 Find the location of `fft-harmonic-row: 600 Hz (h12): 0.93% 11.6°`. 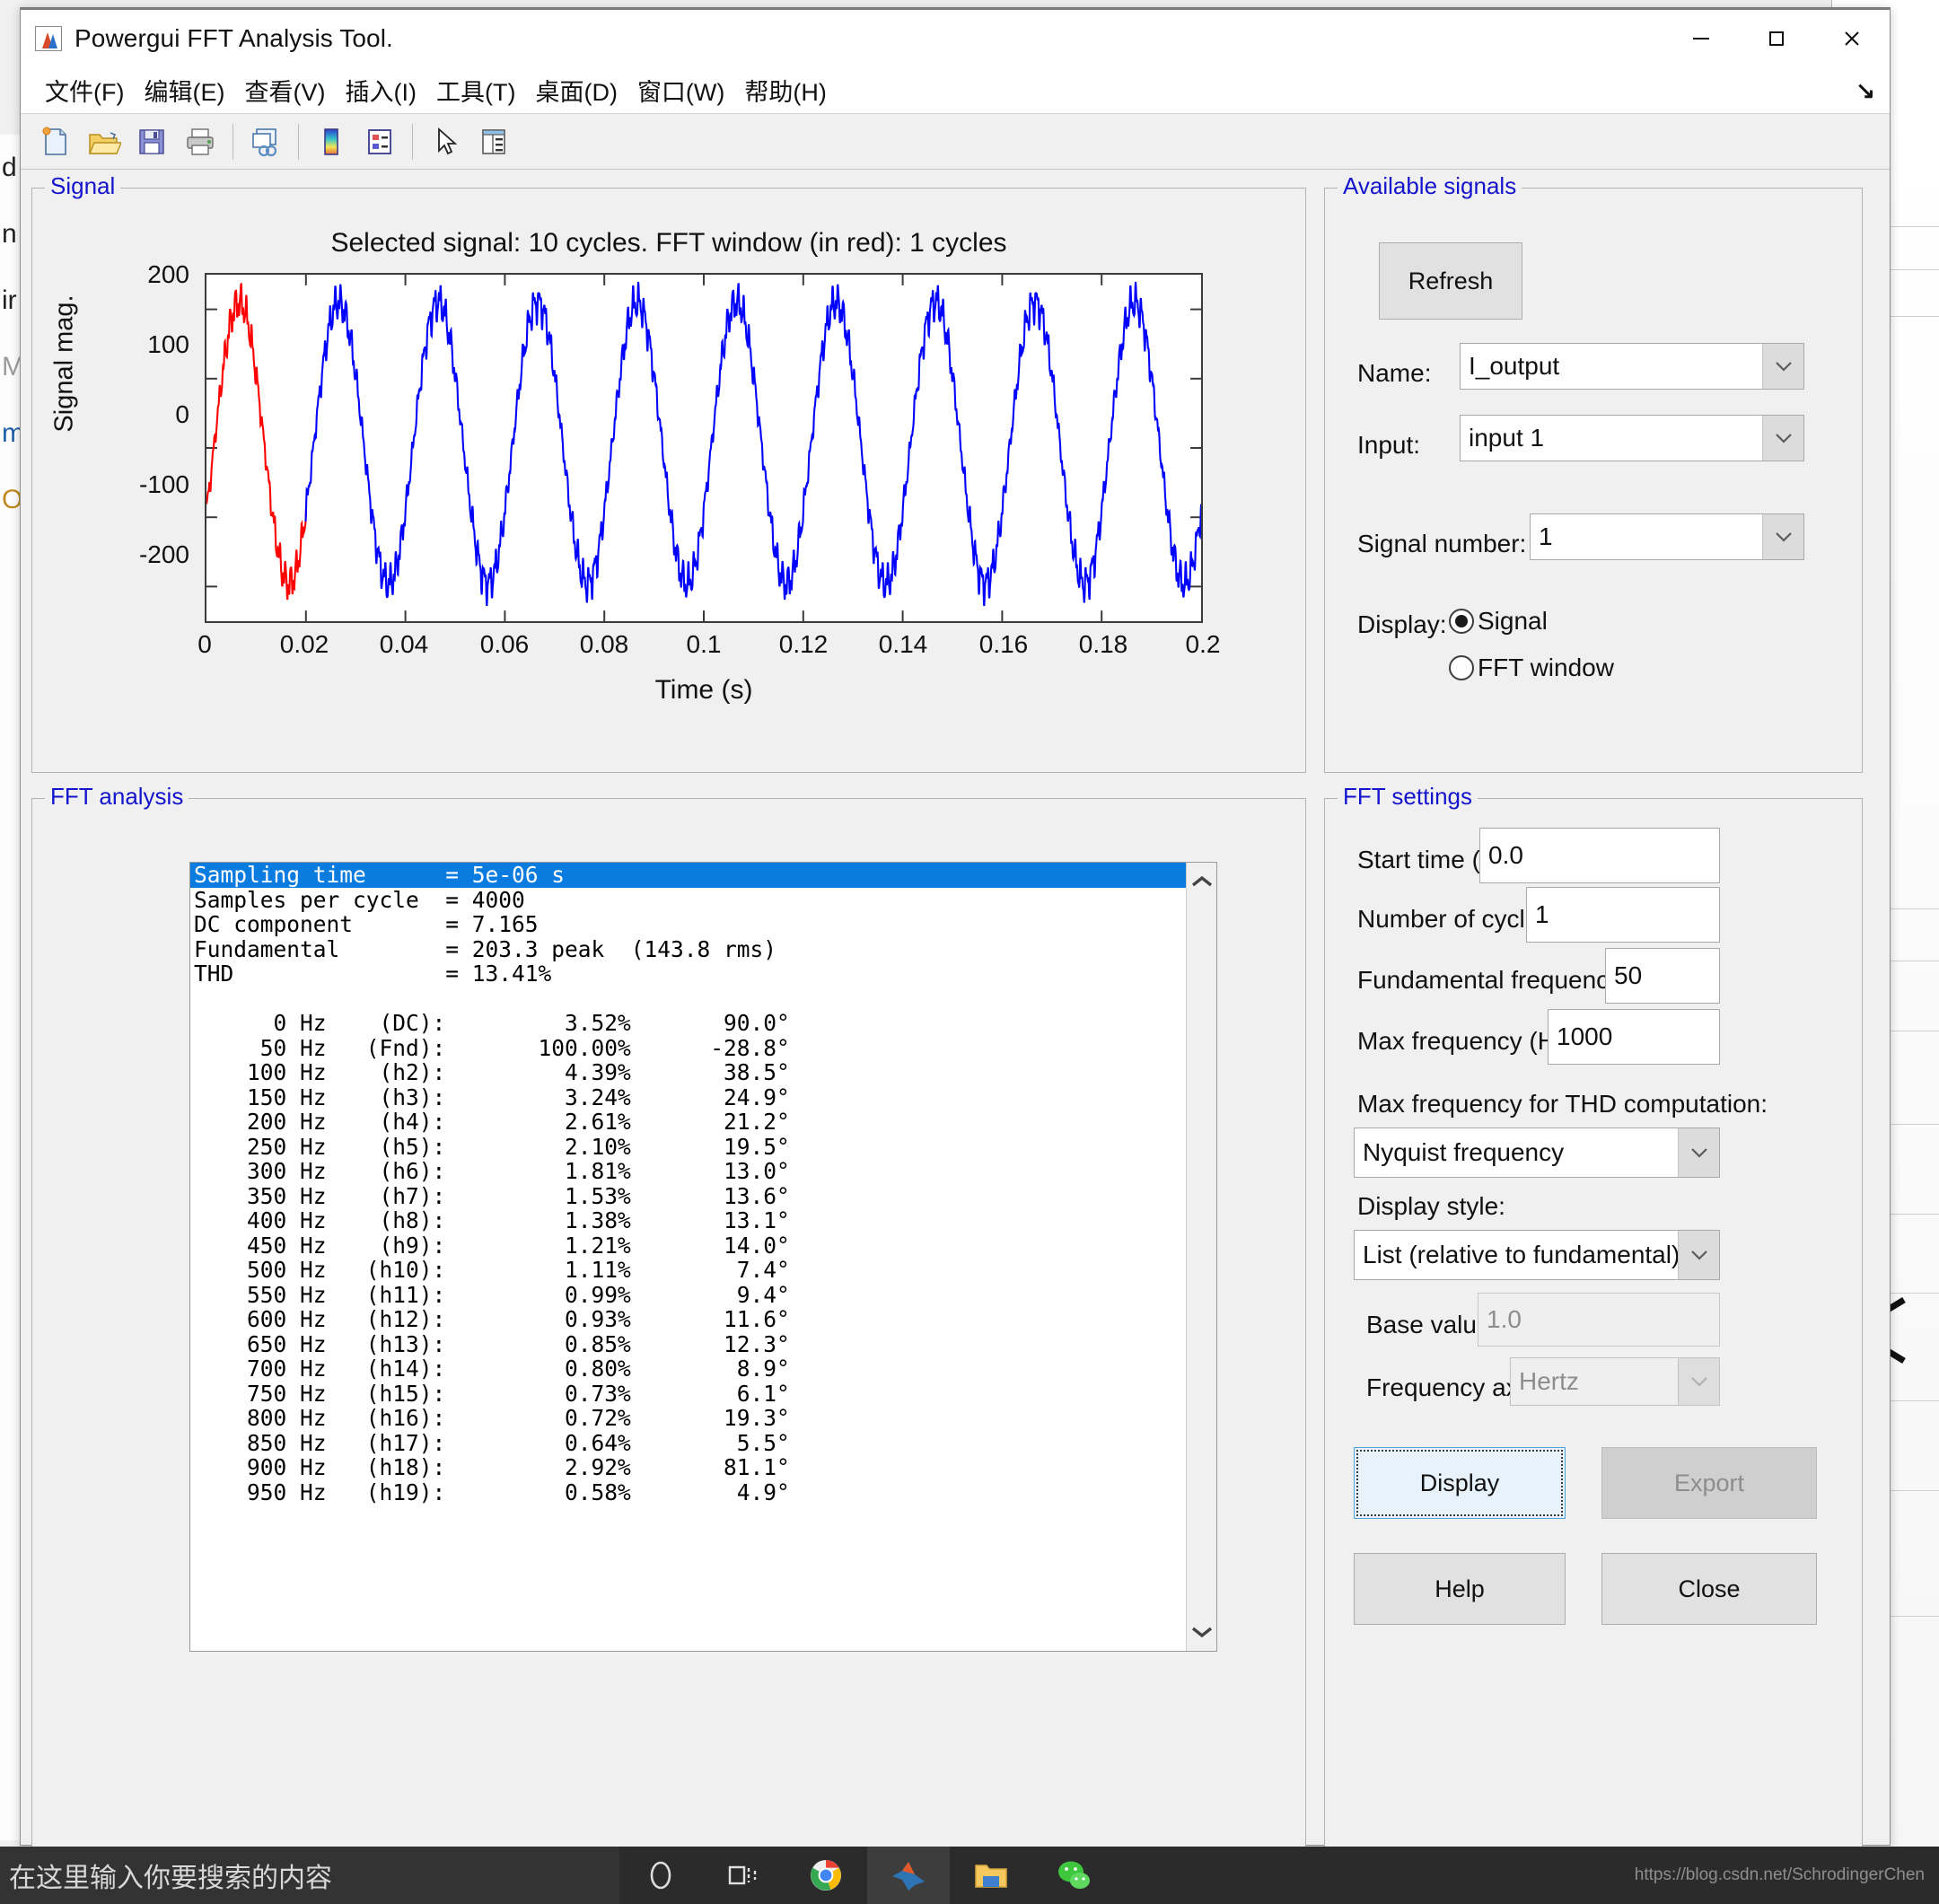

fft-harmonic-row: 600 Hz (h12): 0.93% 11.6° is located at coordinates (688, 1319).